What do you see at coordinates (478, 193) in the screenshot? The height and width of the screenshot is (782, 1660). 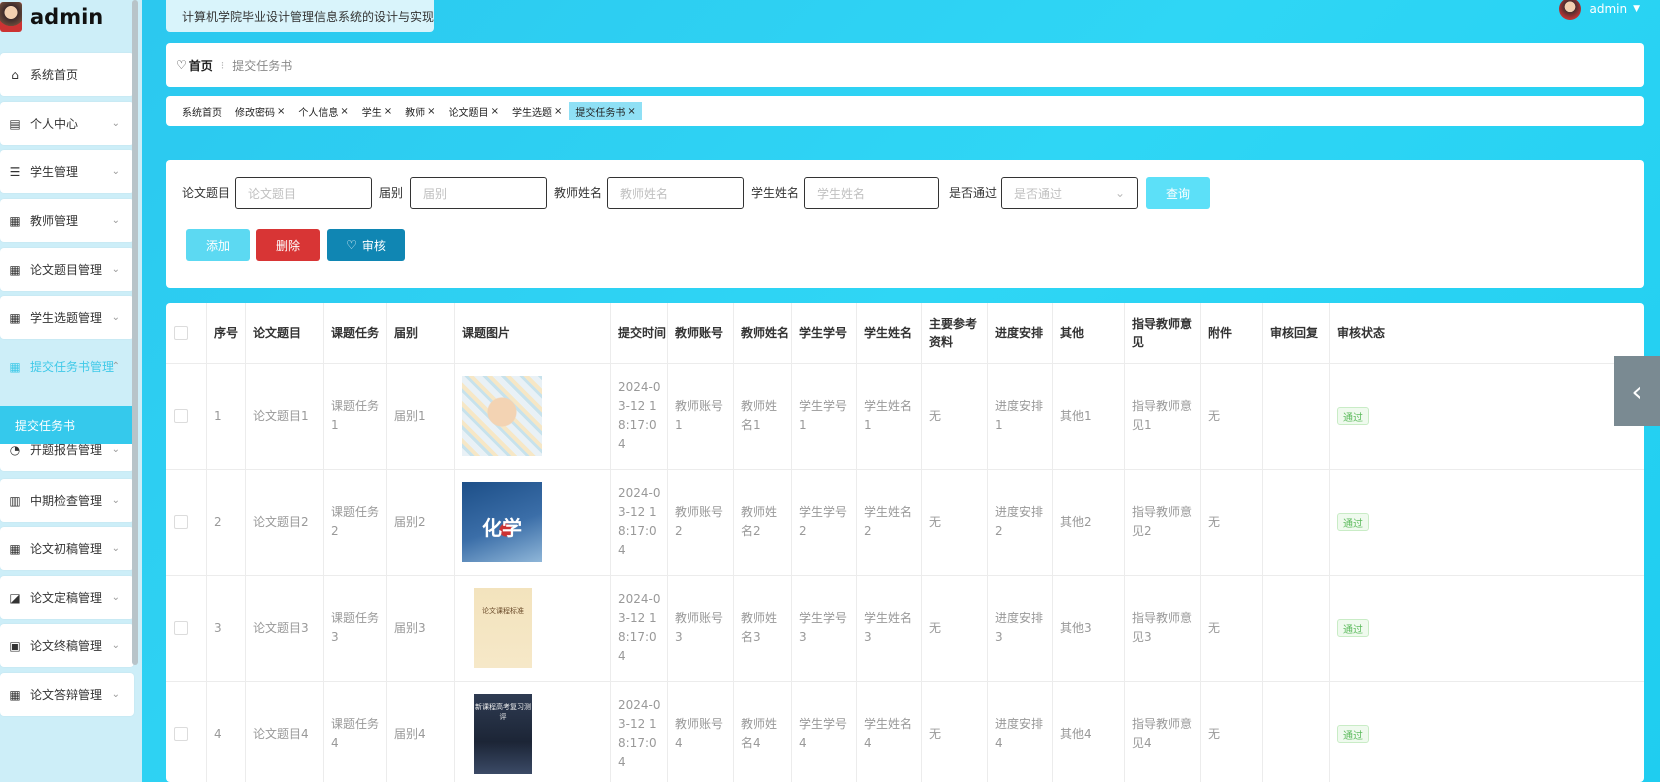 I see `search-input: 届别` at bounding box center [478, 193].